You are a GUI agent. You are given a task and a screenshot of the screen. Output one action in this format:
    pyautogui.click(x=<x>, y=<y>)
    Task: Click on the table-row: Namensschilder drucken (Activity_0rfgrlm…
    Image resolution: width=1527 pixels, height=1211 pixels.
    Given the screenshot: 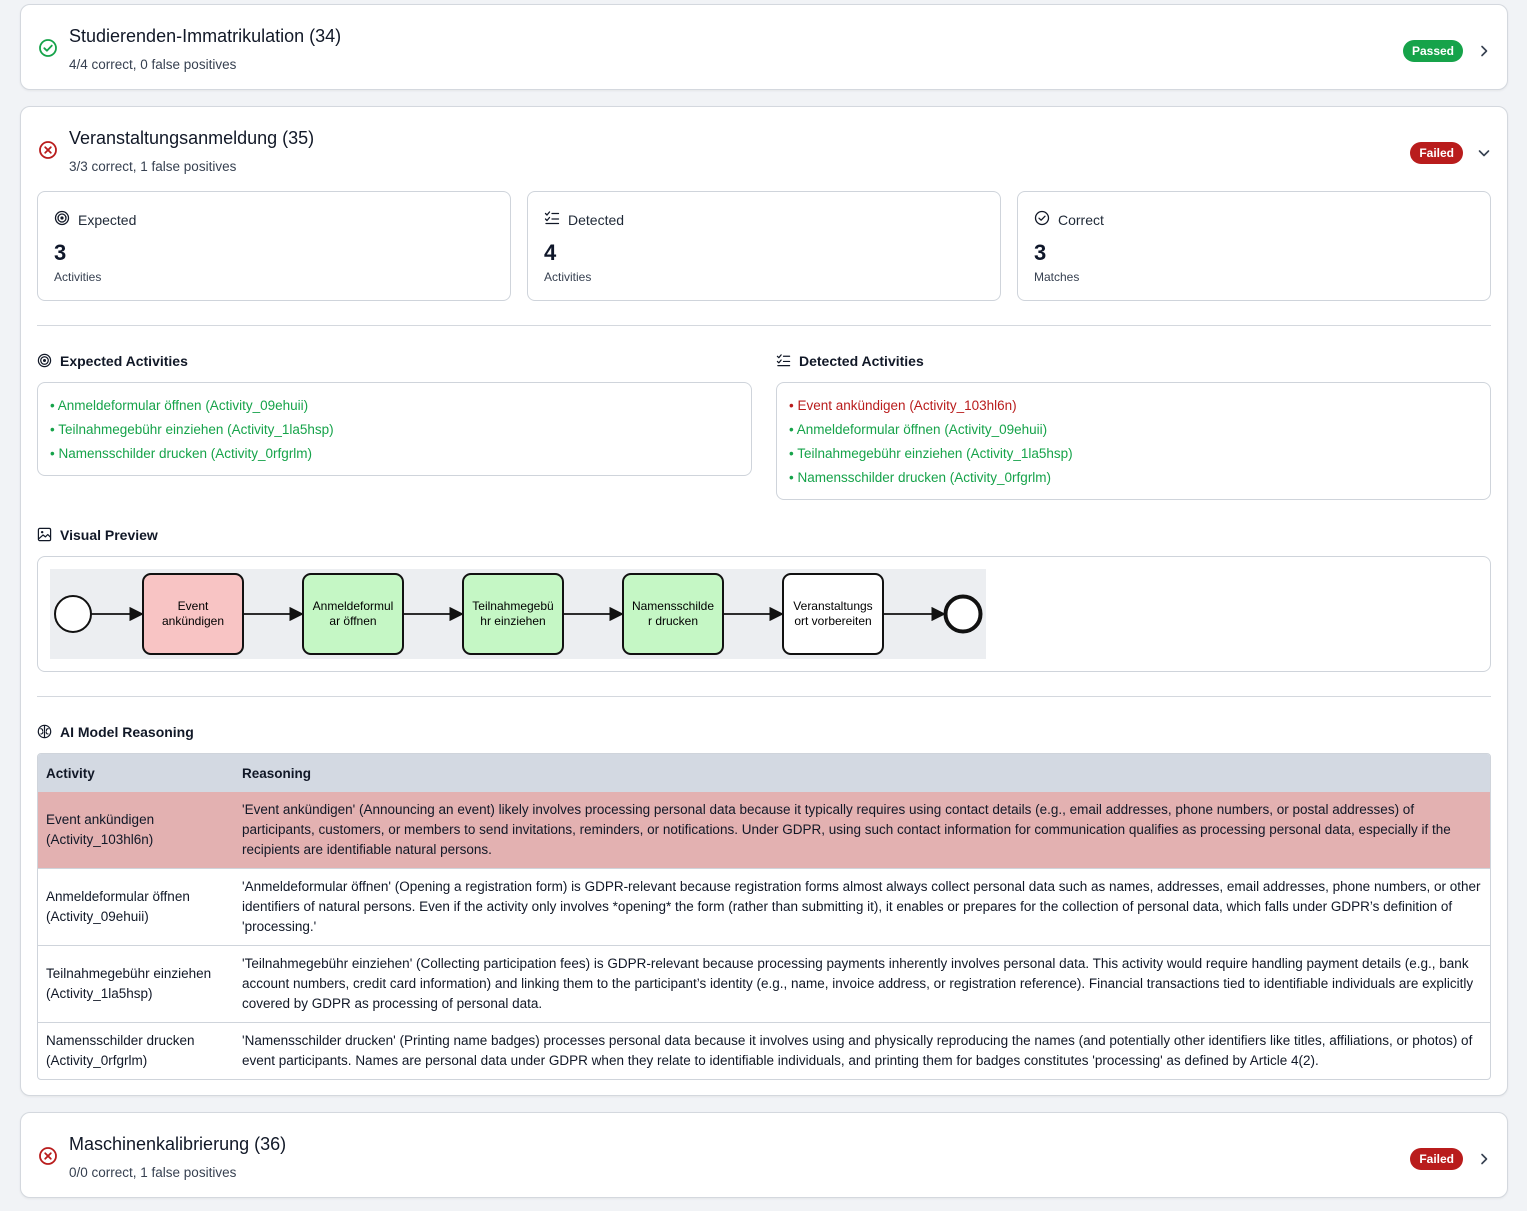 What is the action you would take?
    pyautogui.click(x=764, y=1050)
    